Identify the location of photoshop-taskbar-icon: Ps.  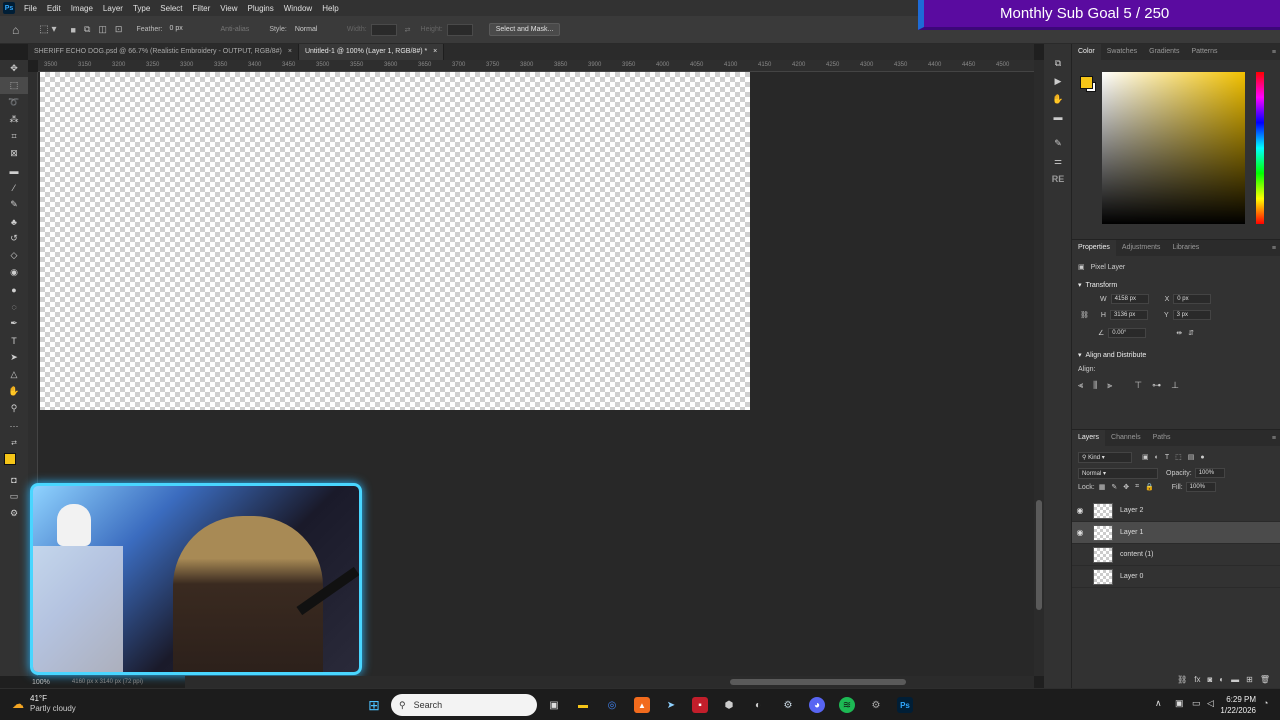
(905, 705).